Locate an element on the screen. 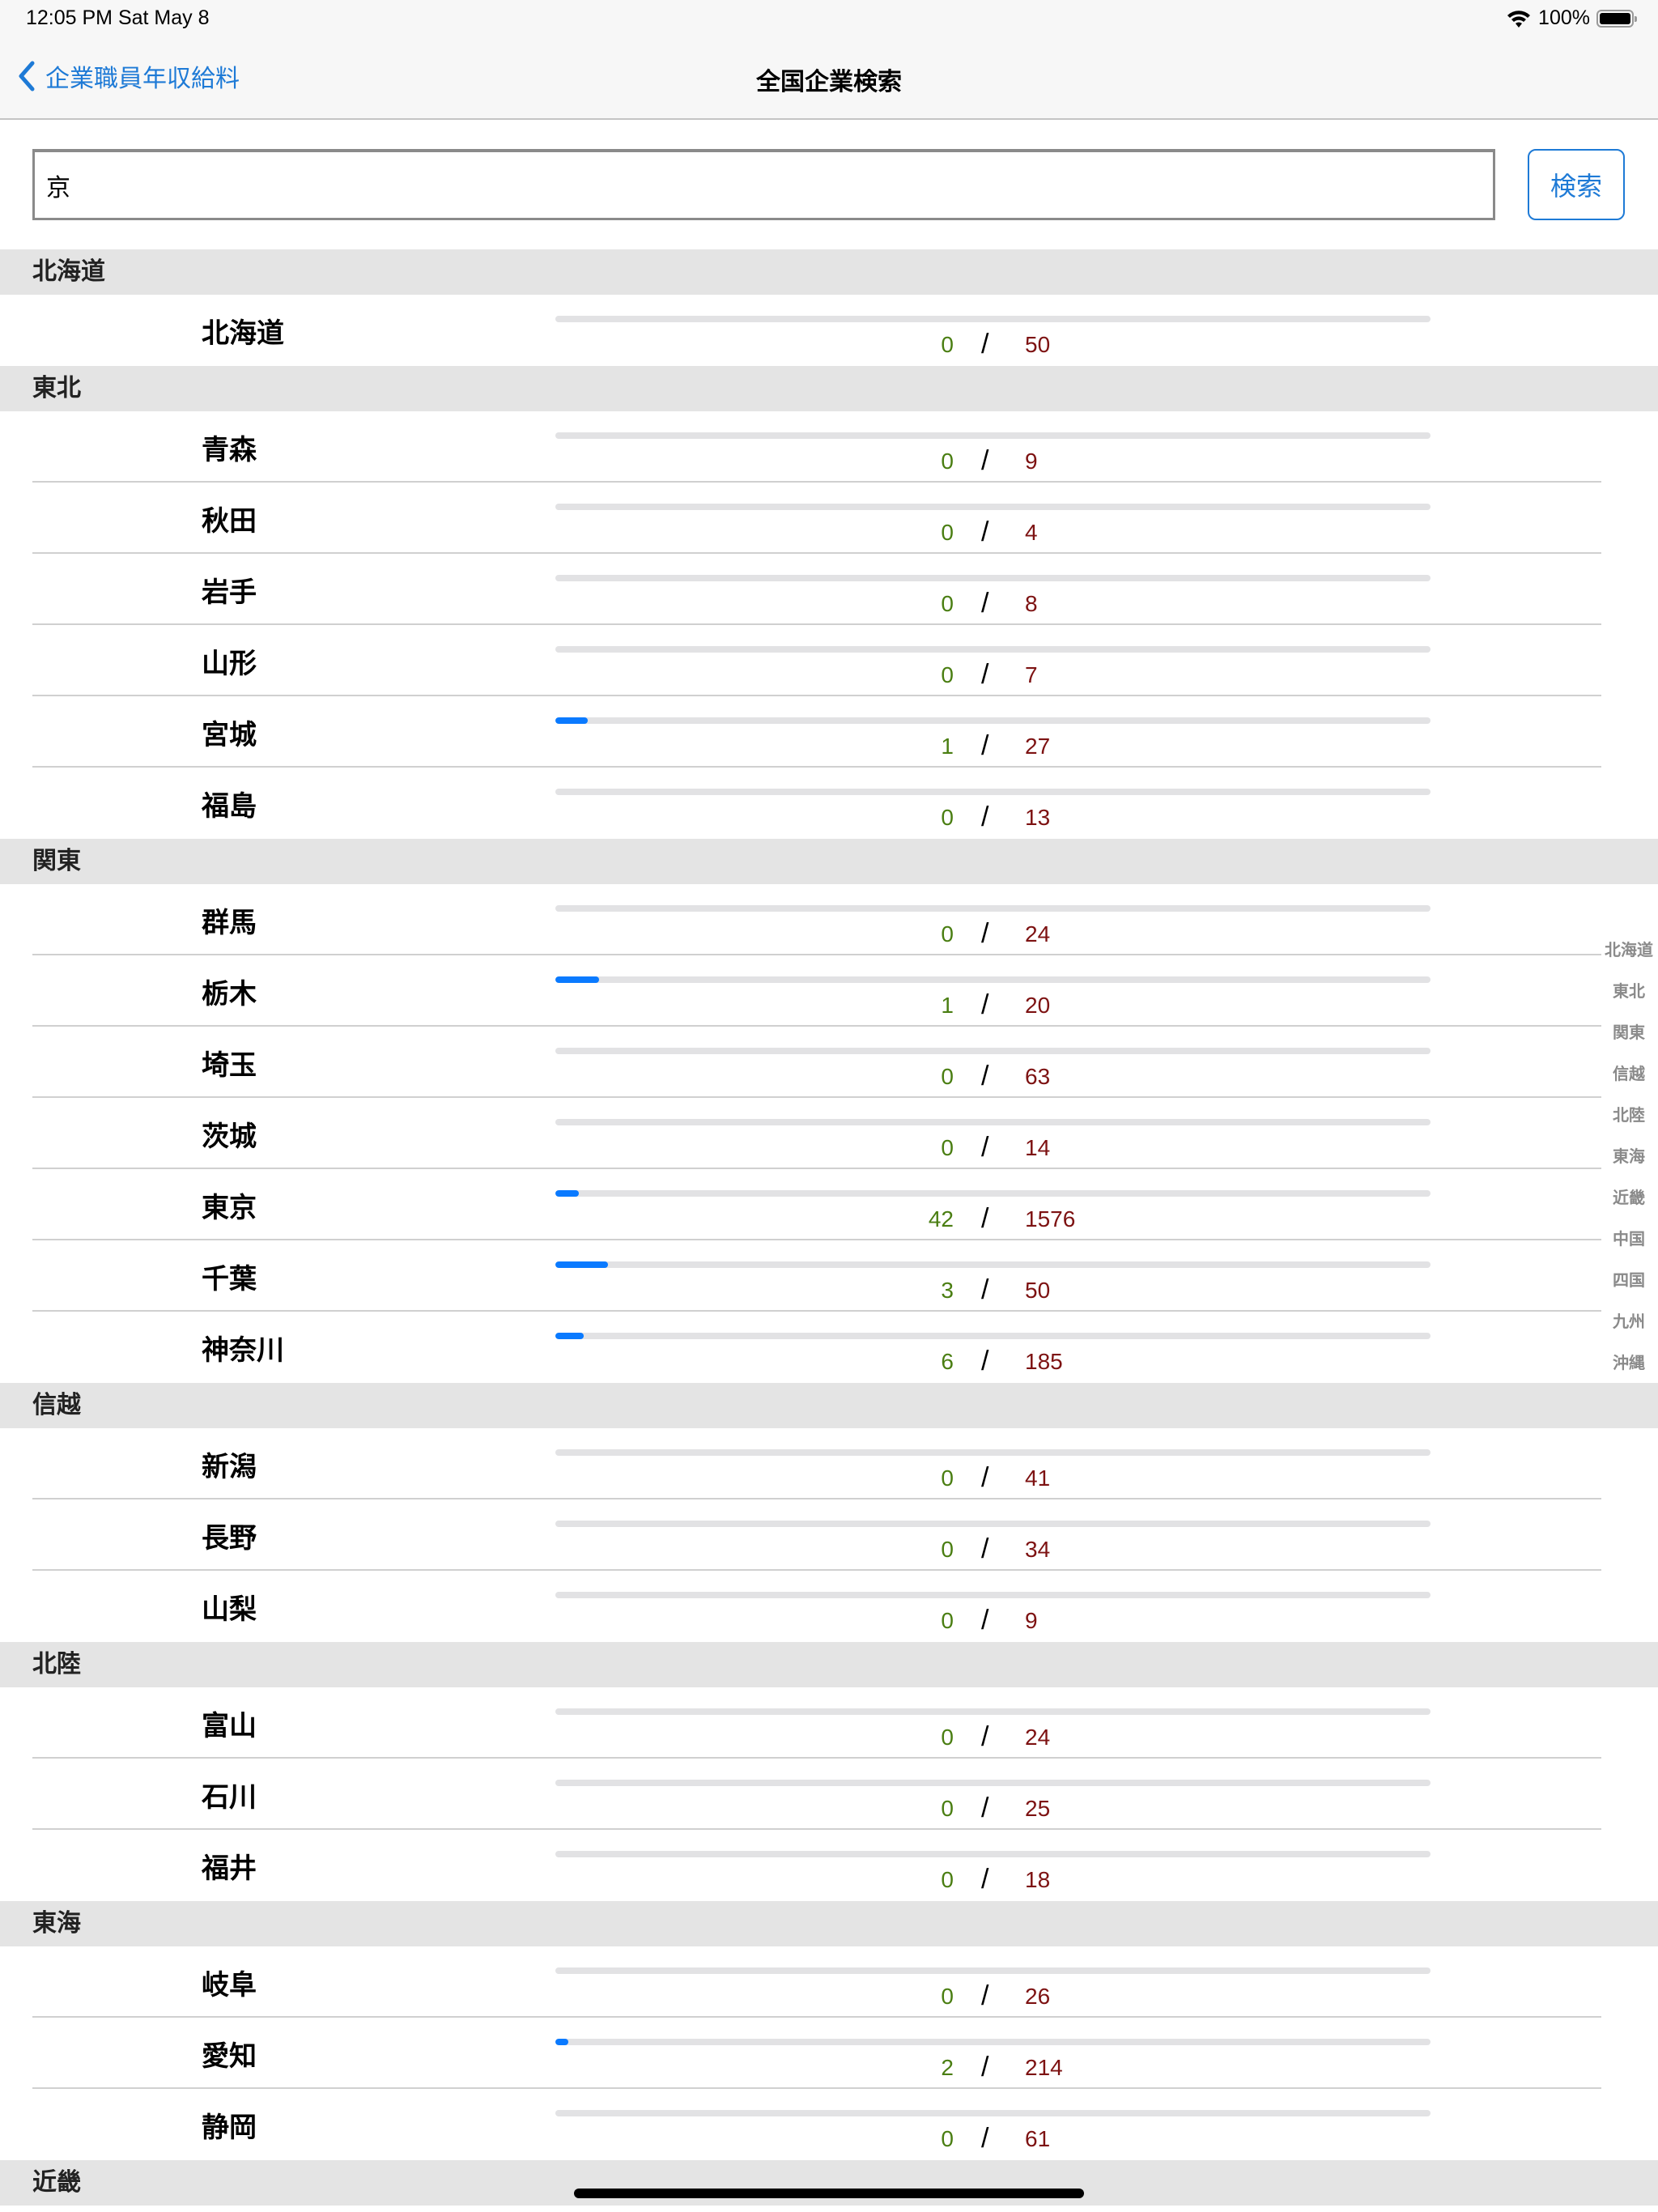  prefecture-row: 千葉 3 / 50 is located at coordinates (829, 1276).